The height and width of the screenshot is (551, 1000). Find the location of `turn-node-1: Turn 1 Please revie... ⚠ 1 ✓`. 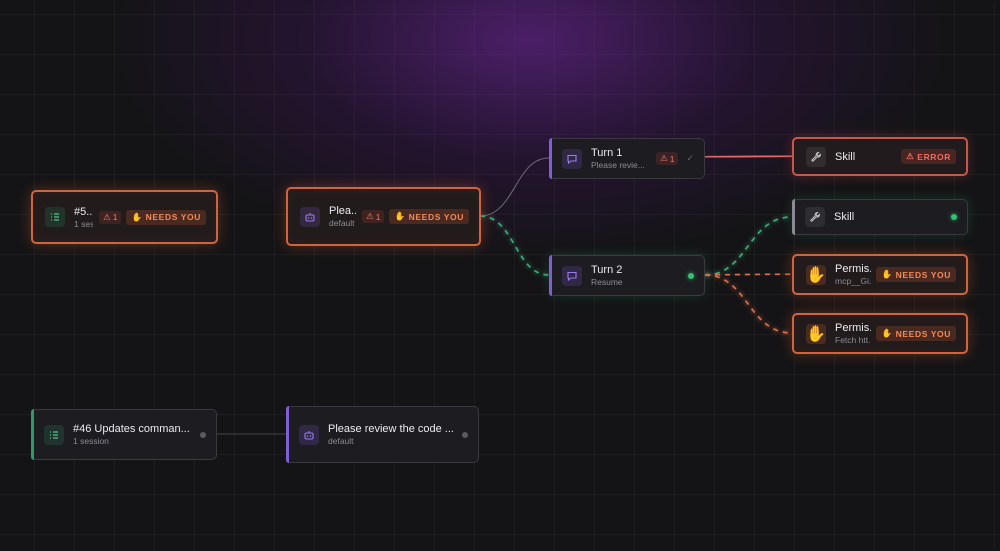

turn-node-1: Turn 1 Please revie... ⚠ 1 ✓ is located at coordinates (627, 158).